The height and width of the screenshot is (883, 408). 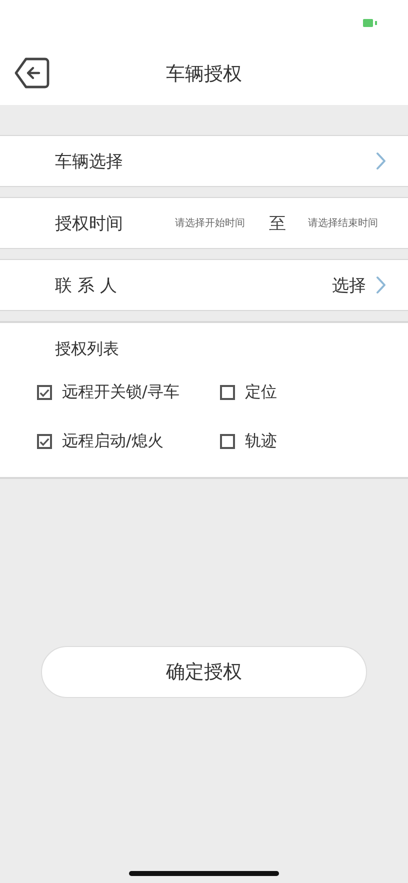 What do you see at coordinates (87, 349) in the screenshot?
I see `section-title: 授权列表` at bounding box center [87, 349].